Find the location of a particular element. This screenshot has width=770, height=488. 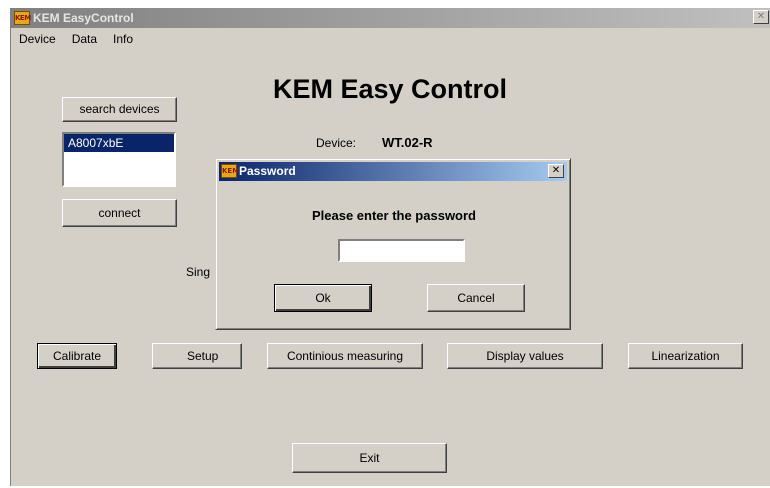

app-heading: KEM Easy Control is located at coordinates (390, 89).